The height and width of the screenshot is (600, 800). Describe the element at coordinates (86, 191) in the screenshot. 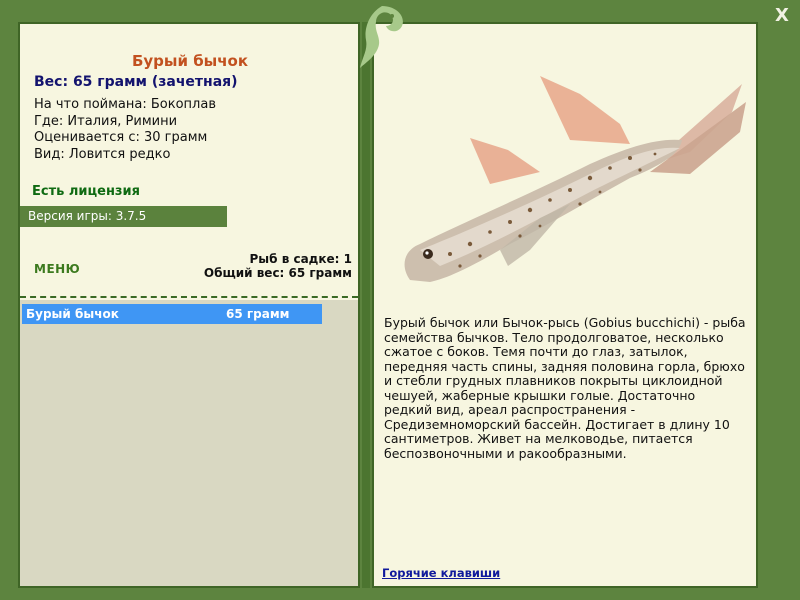

I see `license-status: Есть лицензия` at that location.